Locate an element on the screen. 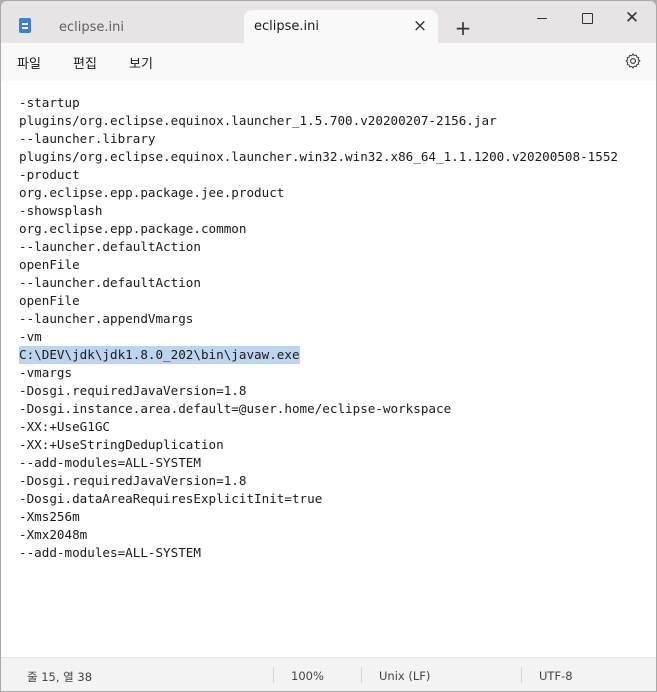  editor-line: -XX:+UseG1GC is located at coordinates (64, 426).